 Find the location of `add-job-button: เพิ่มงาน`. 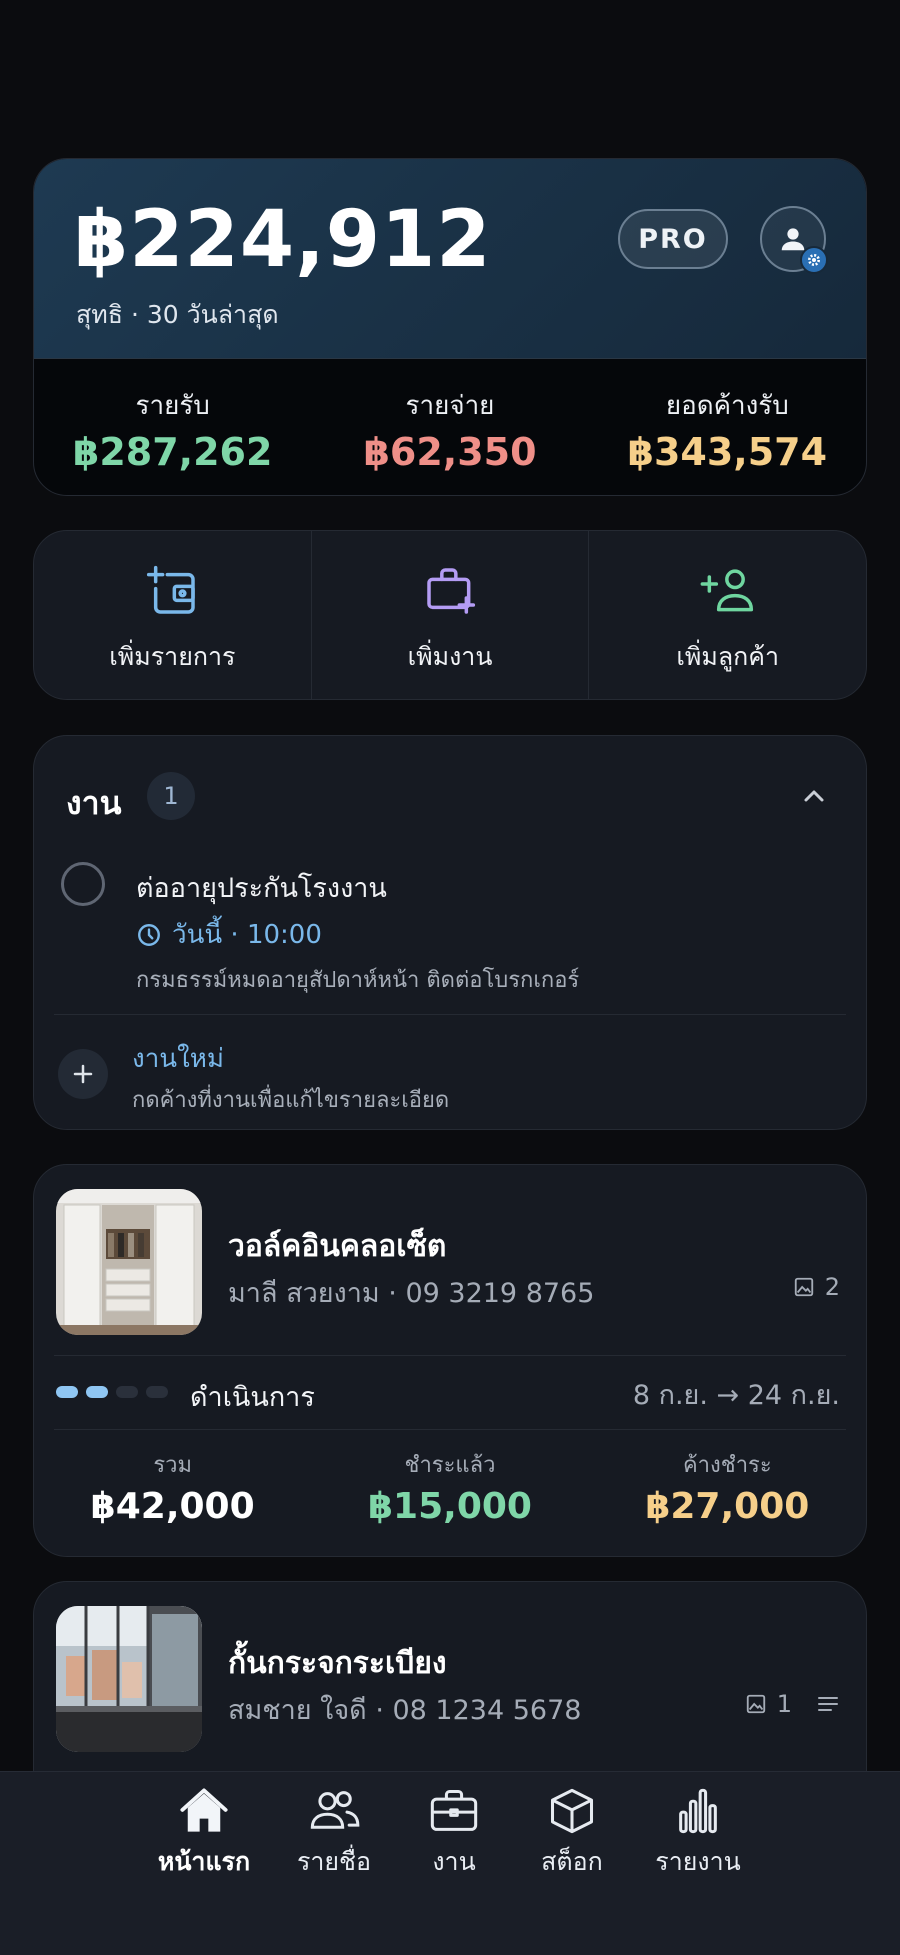

add-job-button: เพิ่มงาน is located at coordinates (451, 615).